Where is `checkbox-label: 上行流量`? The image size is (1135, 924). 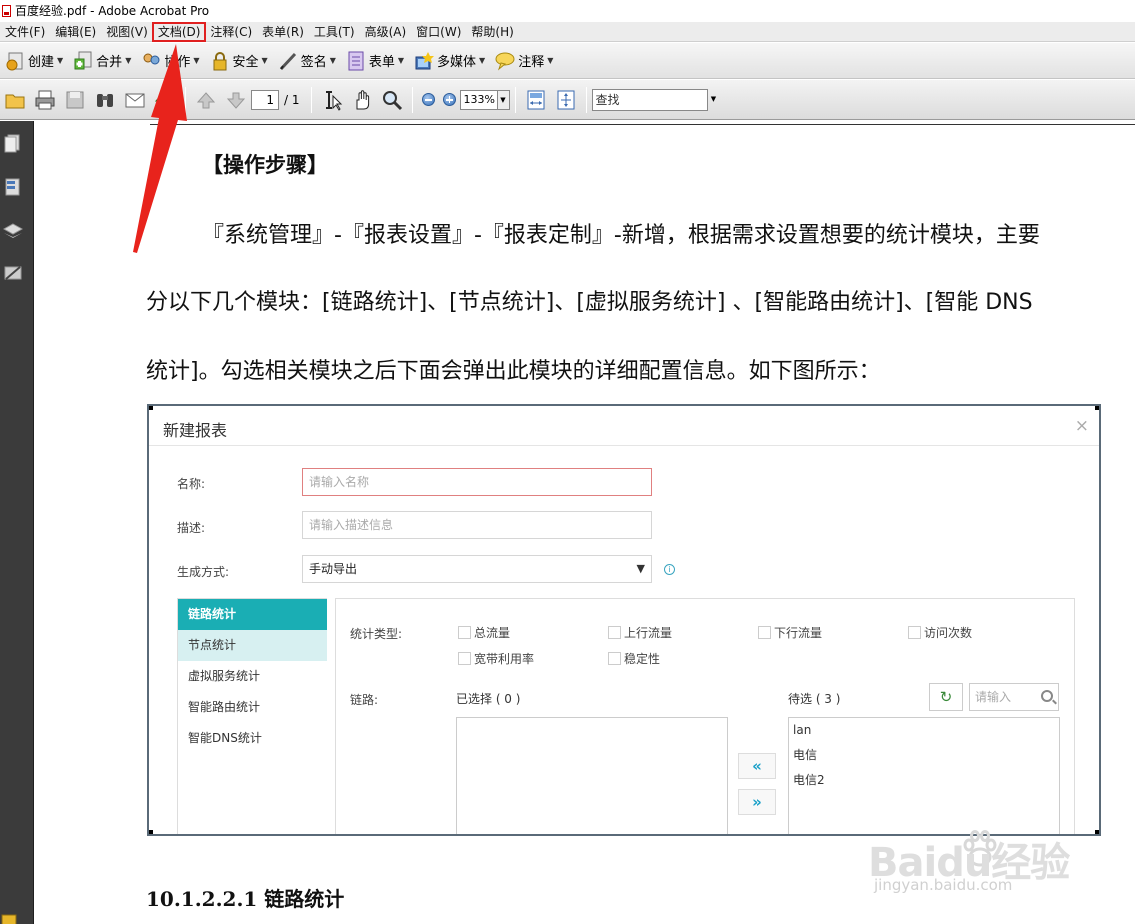
checkbox-label: 上行流量 is located at coordinates (648, 633).